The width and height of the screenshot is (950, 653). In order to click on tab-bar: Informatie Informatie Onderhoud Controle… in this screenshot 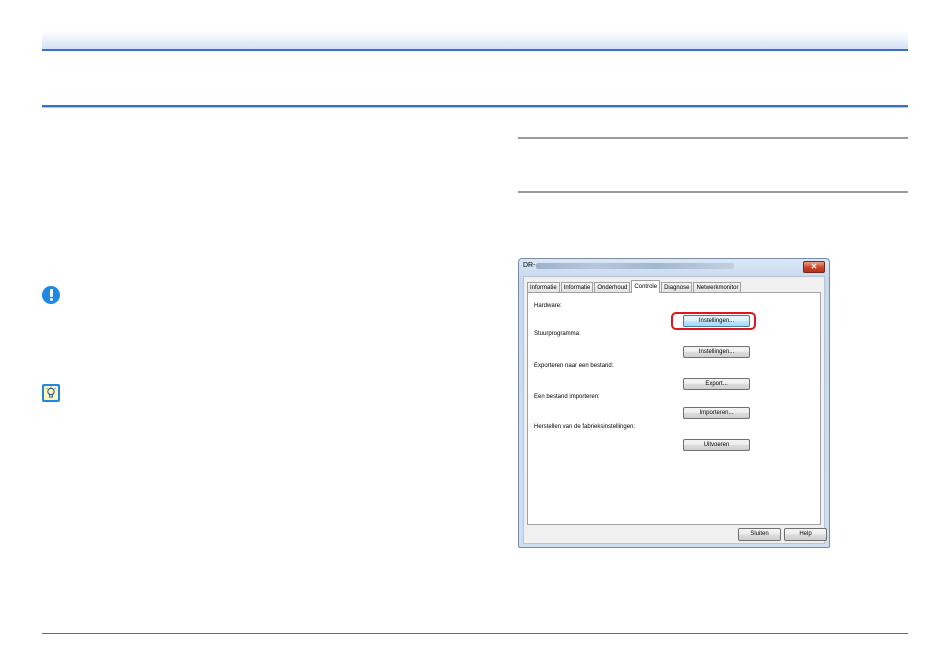, I will do `click(634, 286)`.